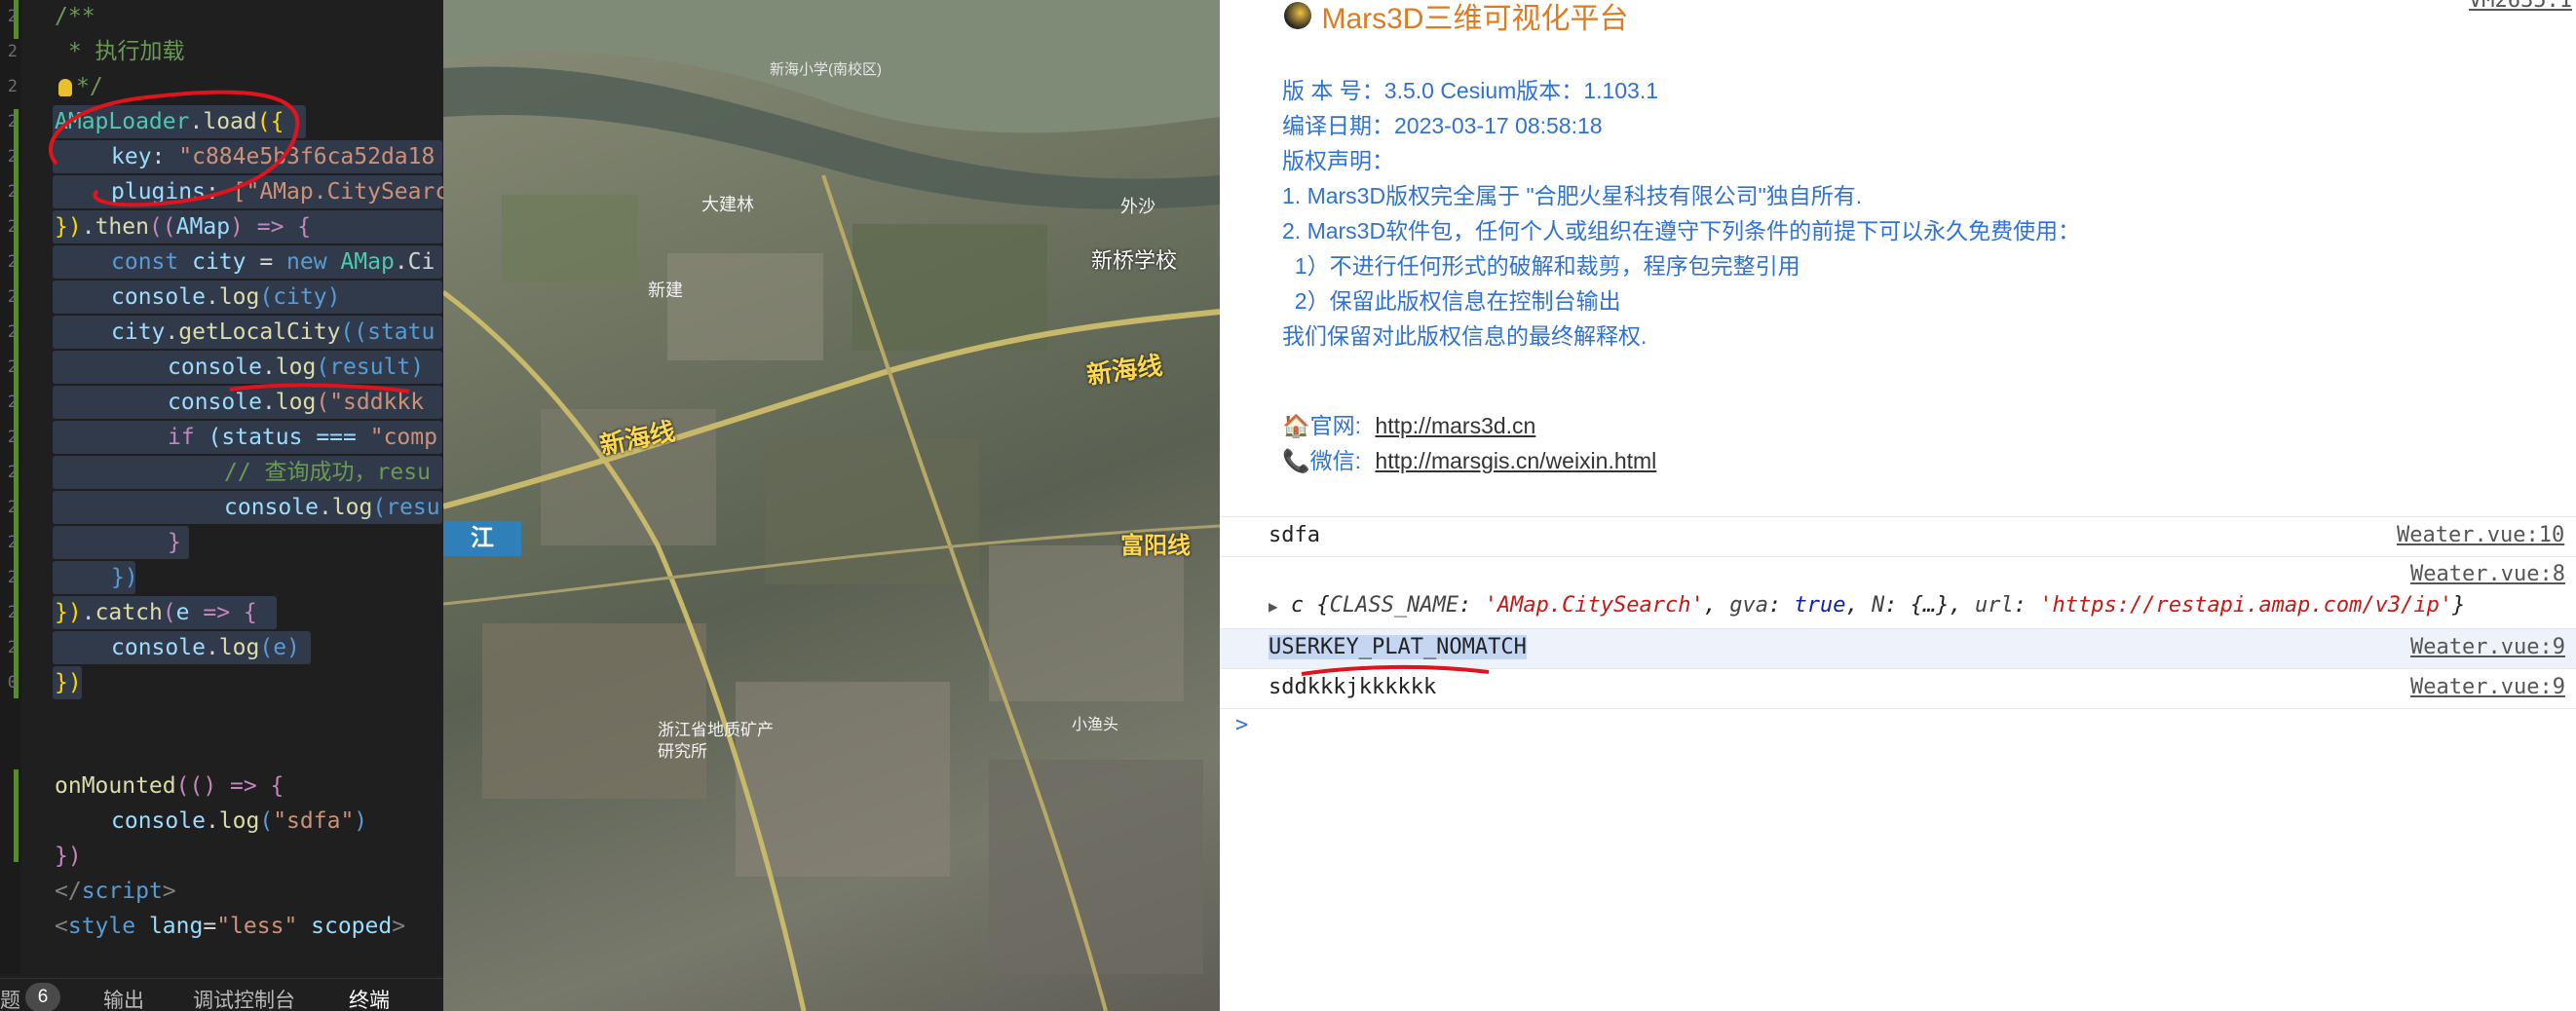  What do you see at coordinates (229, 241) in the screenshot?
I see `annotation-circle` at bounding box center [229, 241].